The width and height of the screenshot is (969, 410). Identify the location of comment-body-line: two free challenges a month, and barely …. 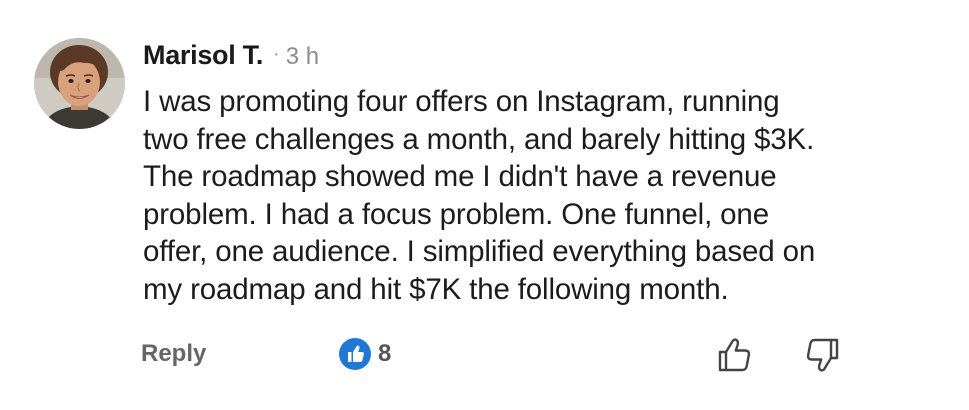
(479, 139).